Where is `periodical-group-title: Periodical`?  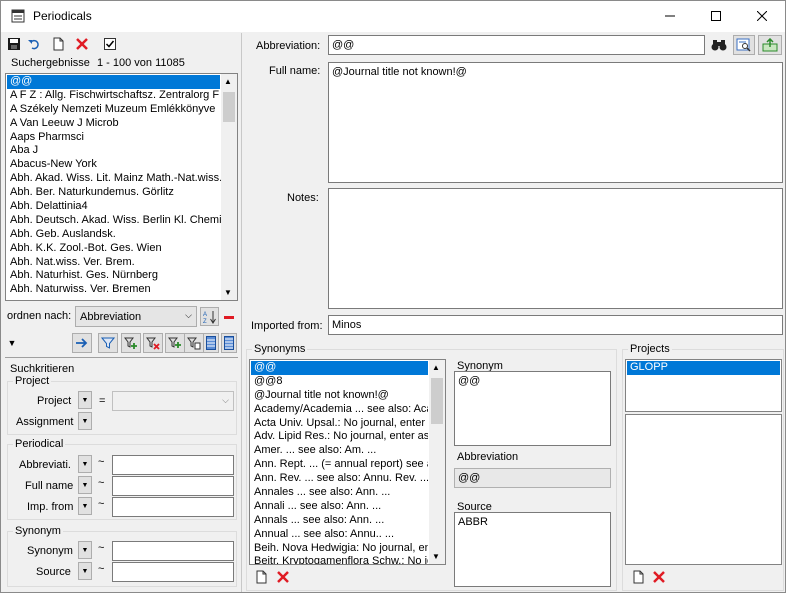 periodical-group-title: Periodical is located at coordinates (39, 444).